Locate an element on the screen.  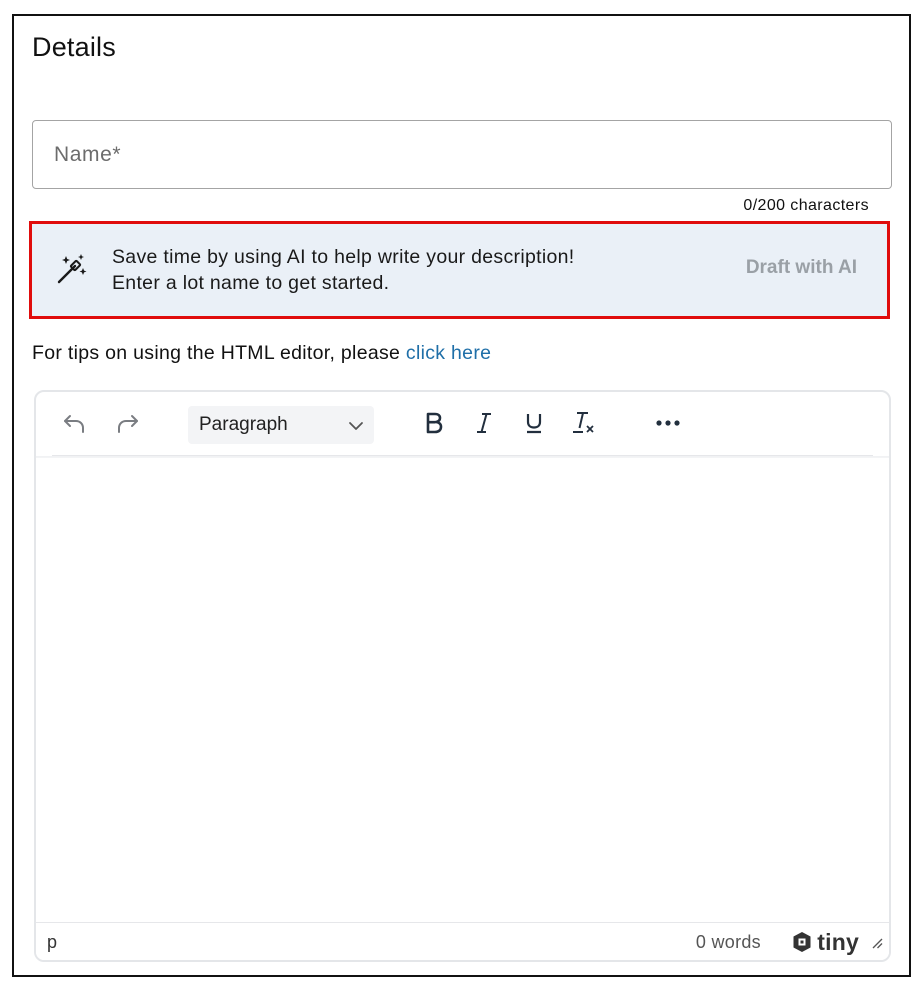
clear-formatting-icon is located at coordinates (584, 423).